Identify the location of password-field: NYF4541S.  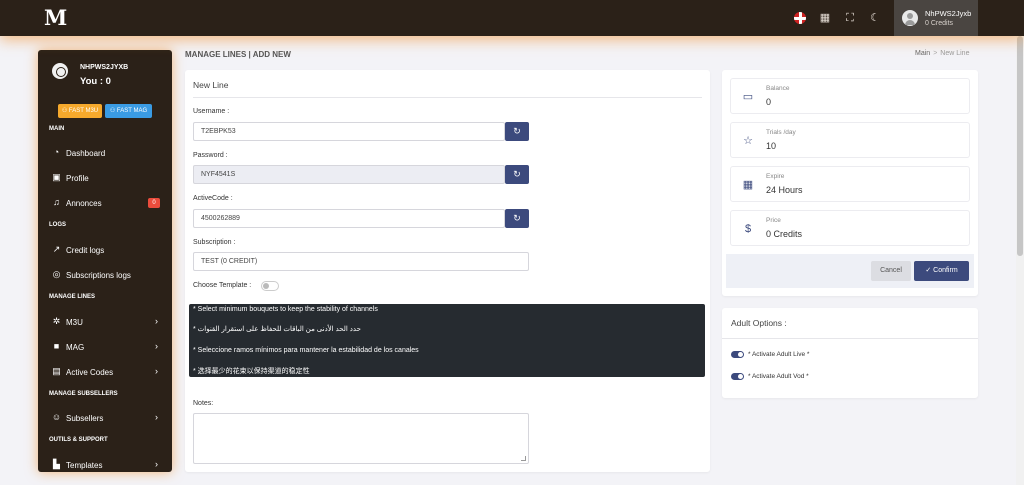
(349, 174).